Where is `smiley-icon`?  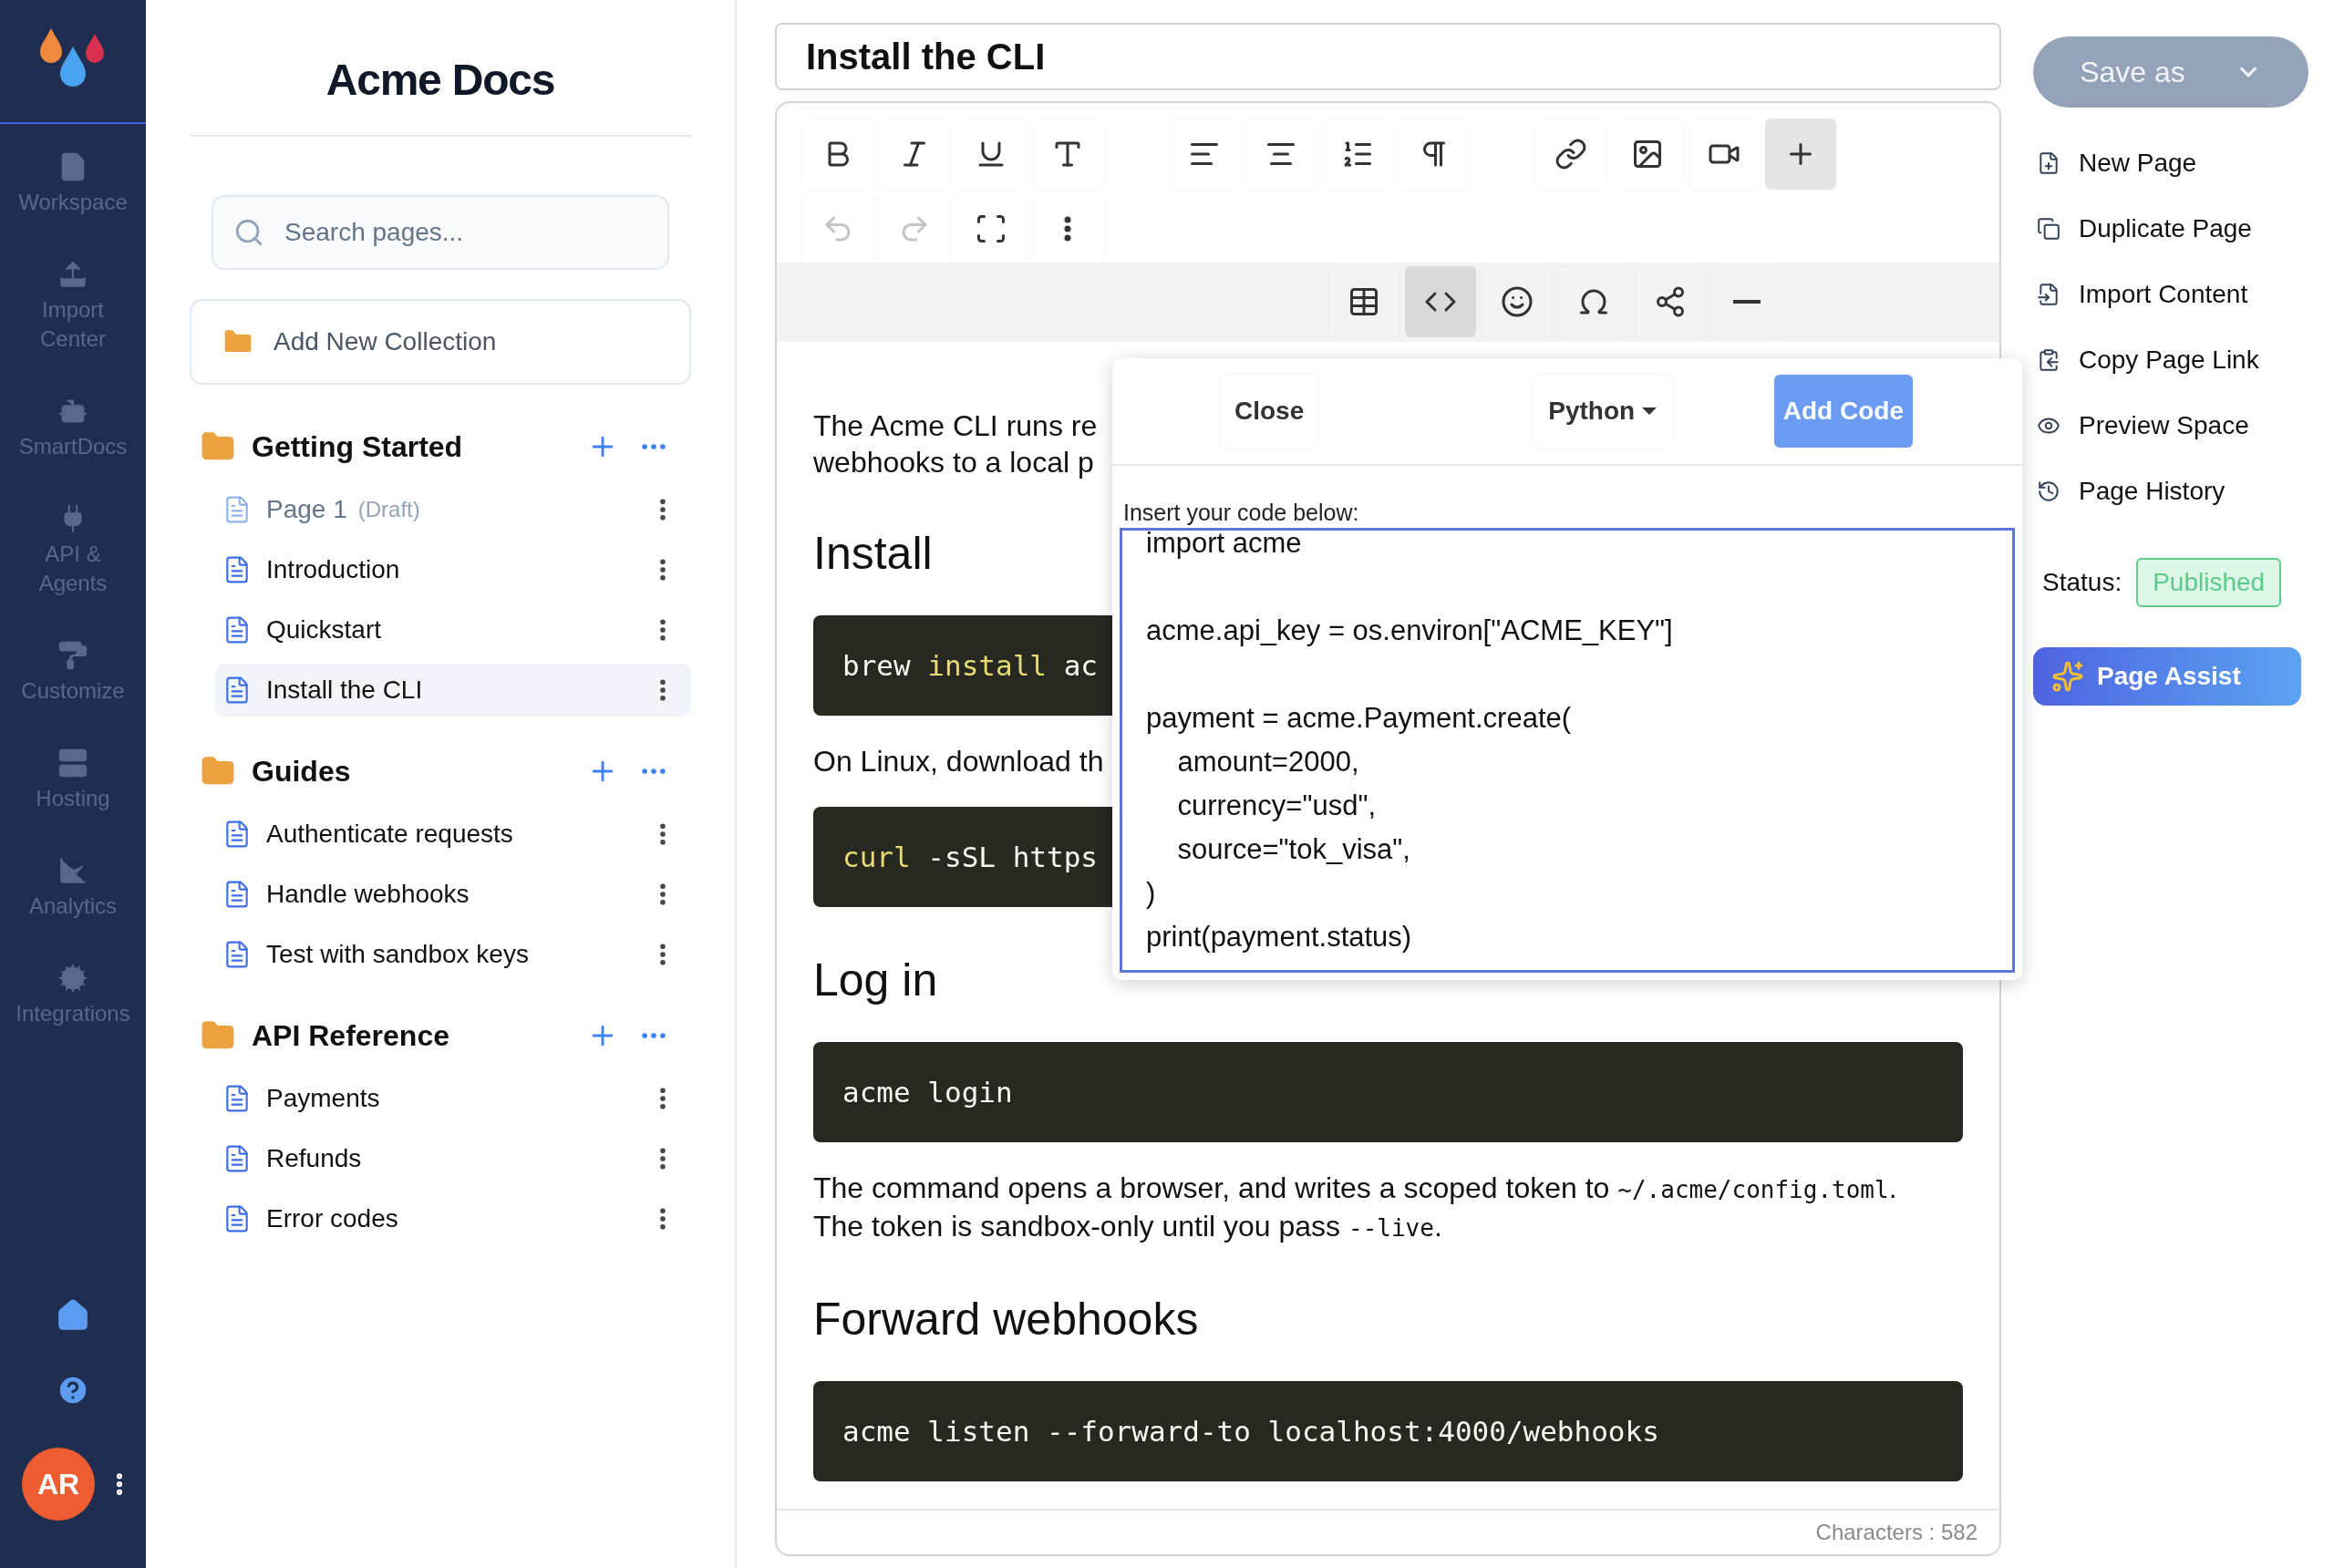
smiley-icon is located at coordinates (1518, 302).